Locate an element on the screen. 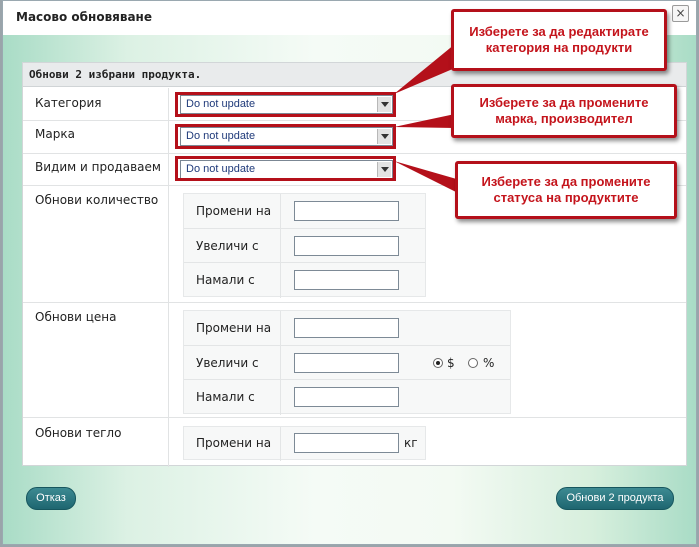 The image size is (699, 547). update-products-button: Обнови 2 продукта is located at coordinates (615, 498).